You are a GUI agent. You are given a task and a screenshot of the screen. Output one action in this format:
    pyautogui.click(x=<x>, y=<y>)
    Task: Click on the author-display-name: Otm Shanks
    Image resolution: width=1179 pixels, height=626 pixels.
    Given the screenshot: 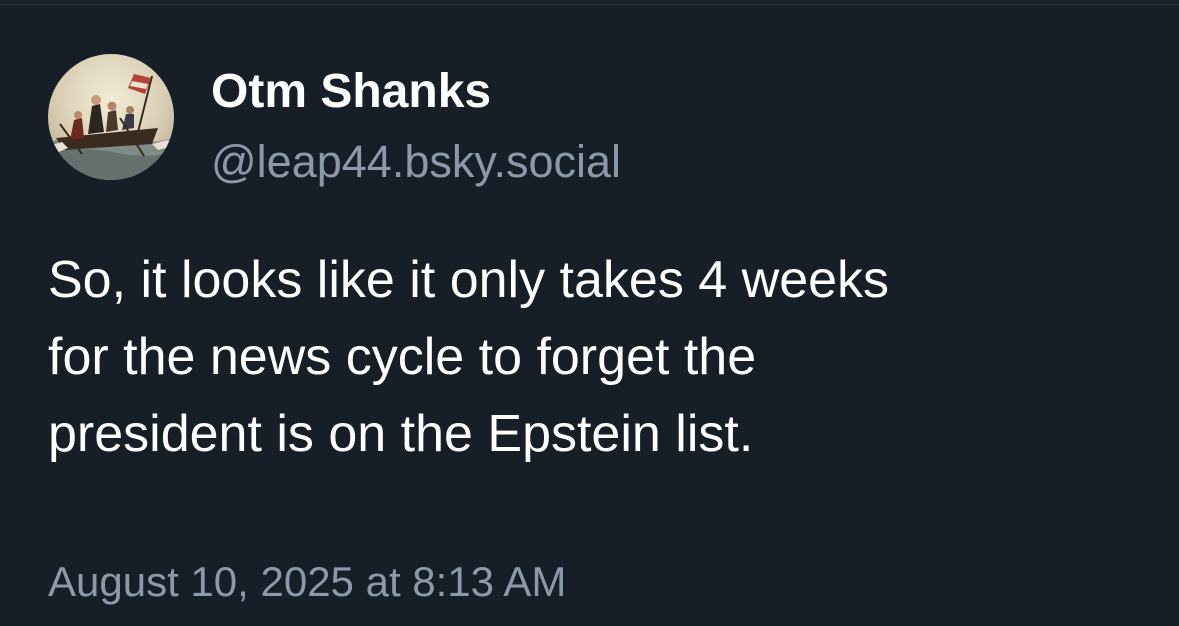 What is the action you would take?
    pyautogui.click(x=351, y=92)
    